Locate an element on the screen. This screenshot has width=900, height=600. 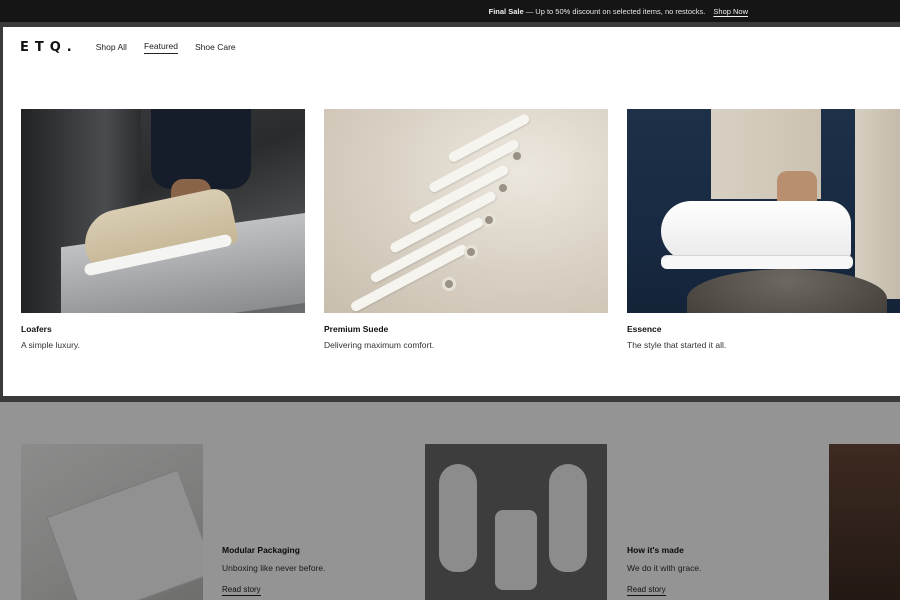
premium-suede-image is located at coordinates (466, 211).